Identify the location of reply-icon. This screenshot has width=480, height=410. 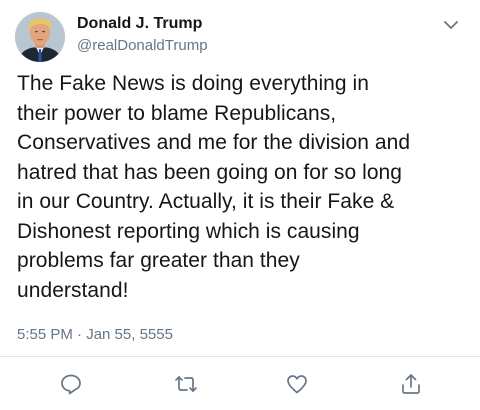
(71, 384).